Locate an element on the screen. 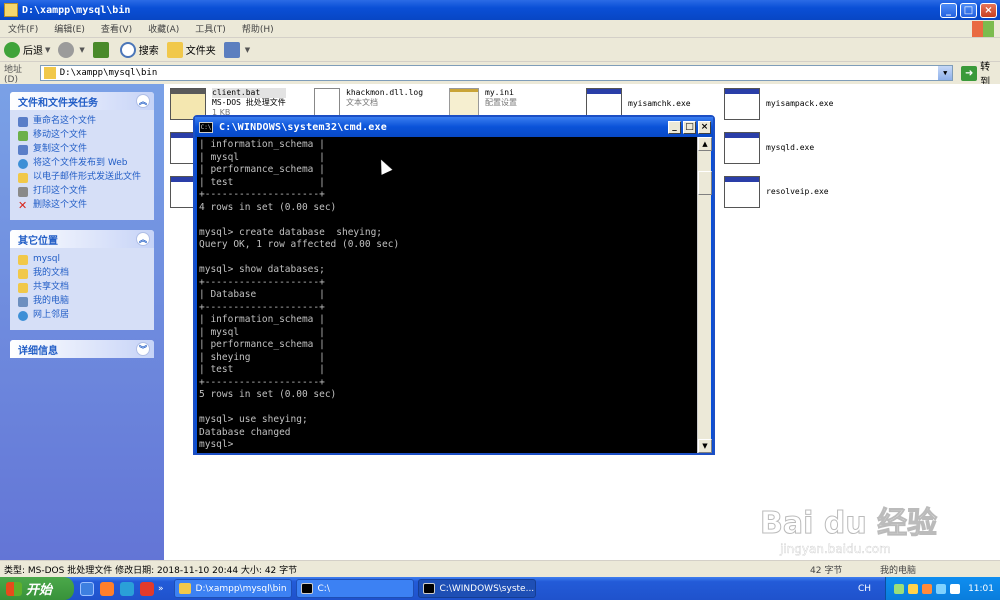 This screenshot has width=1000, height=600. cmd-title: C:\WINDOWS\system32\cmd.exe is located at coordinates (303, 127).